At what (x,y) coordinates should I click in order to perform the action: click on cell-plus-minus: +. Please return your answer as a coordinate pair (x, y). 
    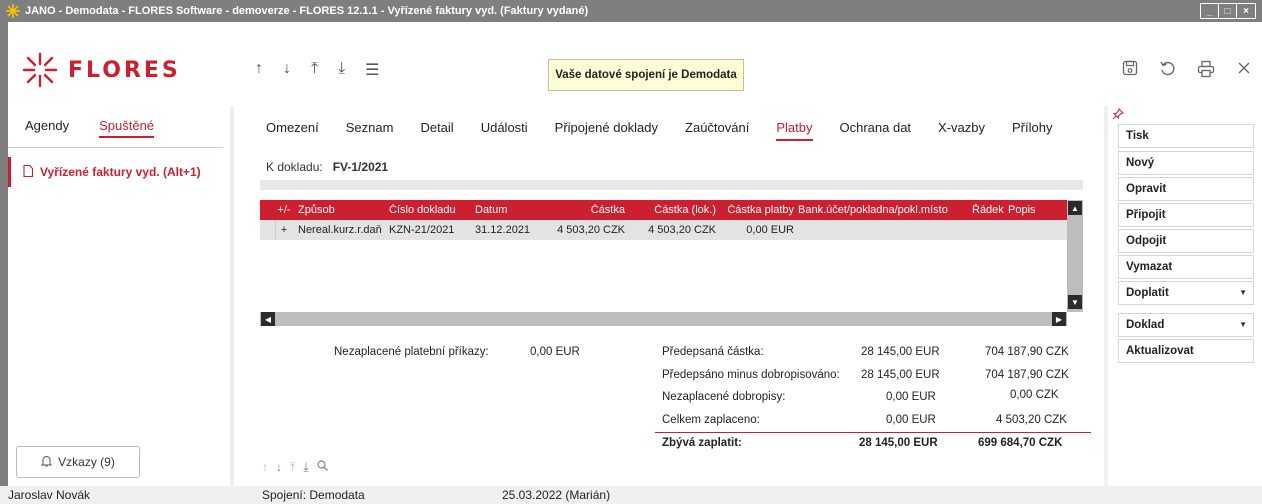
    Looking at the image, I should click on (284, 230).